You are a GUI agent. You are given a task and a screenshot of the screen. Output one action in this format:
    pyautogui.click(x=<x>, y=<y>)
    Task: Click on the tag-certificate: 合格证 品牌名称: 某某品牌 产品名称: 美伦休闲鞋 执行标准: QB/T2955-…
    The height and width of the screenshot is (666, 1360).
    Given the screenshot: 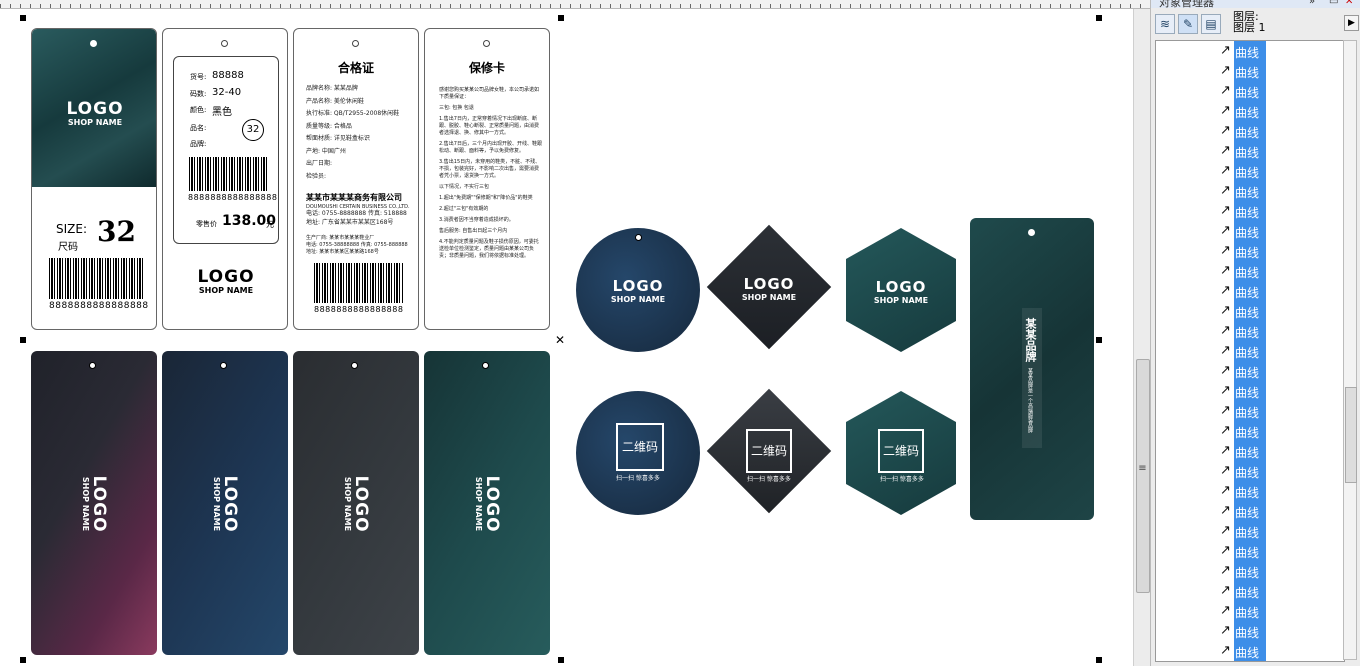 What is the action you would take?
    pyautogui.click(x=356, y=179)
    